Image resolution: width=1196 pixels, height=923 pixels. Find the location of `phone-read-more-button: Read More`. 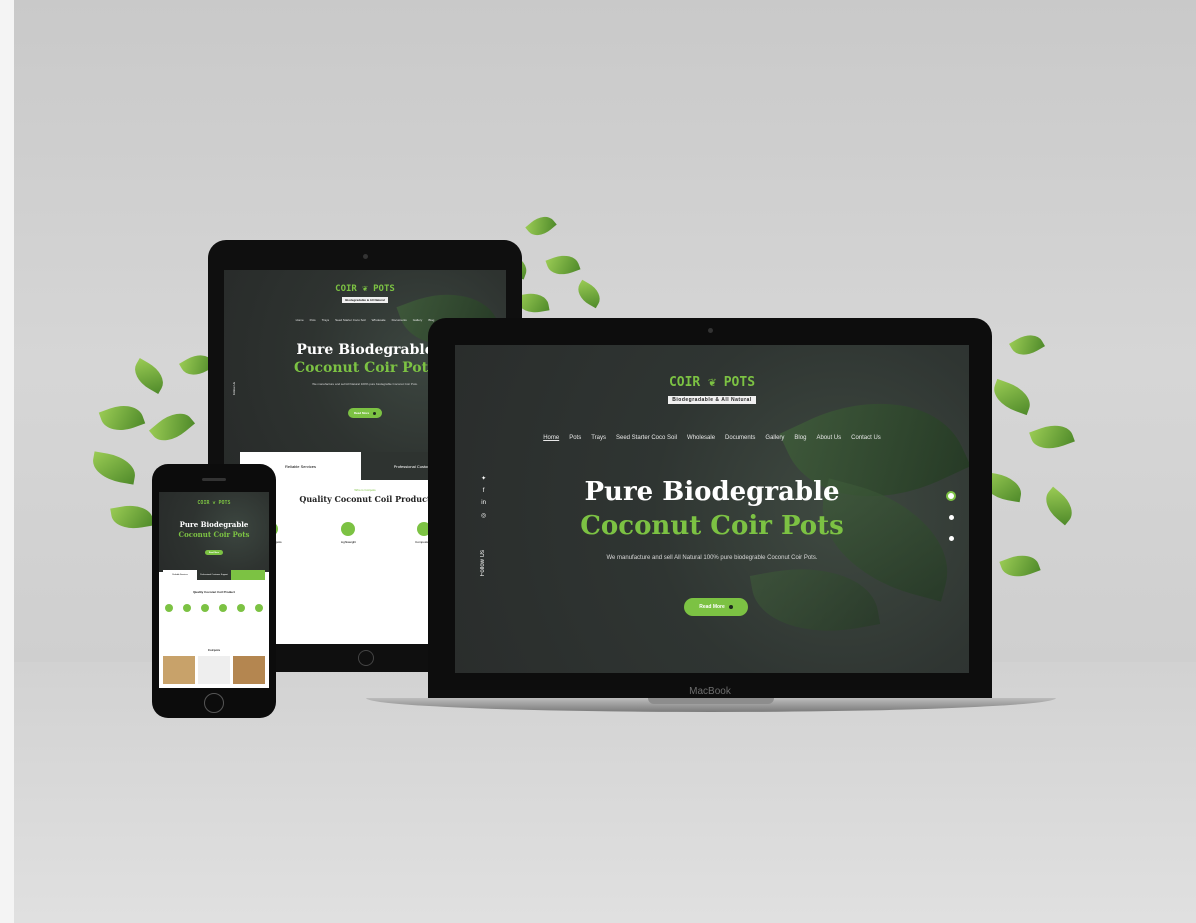

phone-read-more-button: Read More is located at coordinates (214, 552).